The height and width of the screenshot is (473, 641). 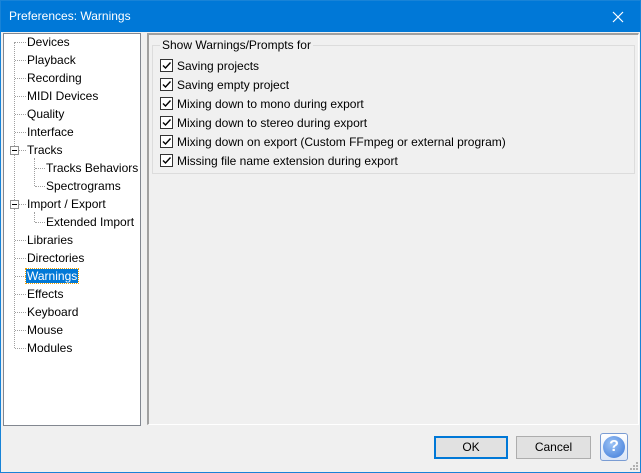 I want to click on tree-item-keyboard: Keyboard, so click(x=52, y=312).